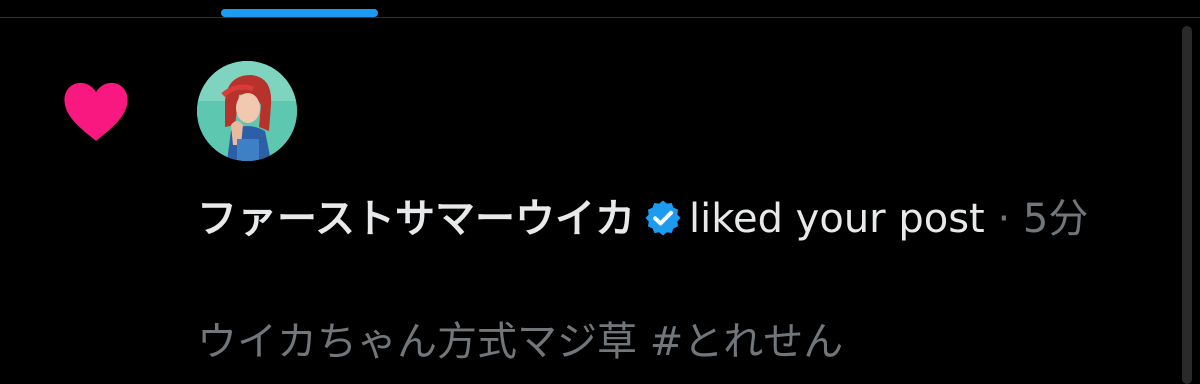  I want to click on heart-icon, so click(96, 111).